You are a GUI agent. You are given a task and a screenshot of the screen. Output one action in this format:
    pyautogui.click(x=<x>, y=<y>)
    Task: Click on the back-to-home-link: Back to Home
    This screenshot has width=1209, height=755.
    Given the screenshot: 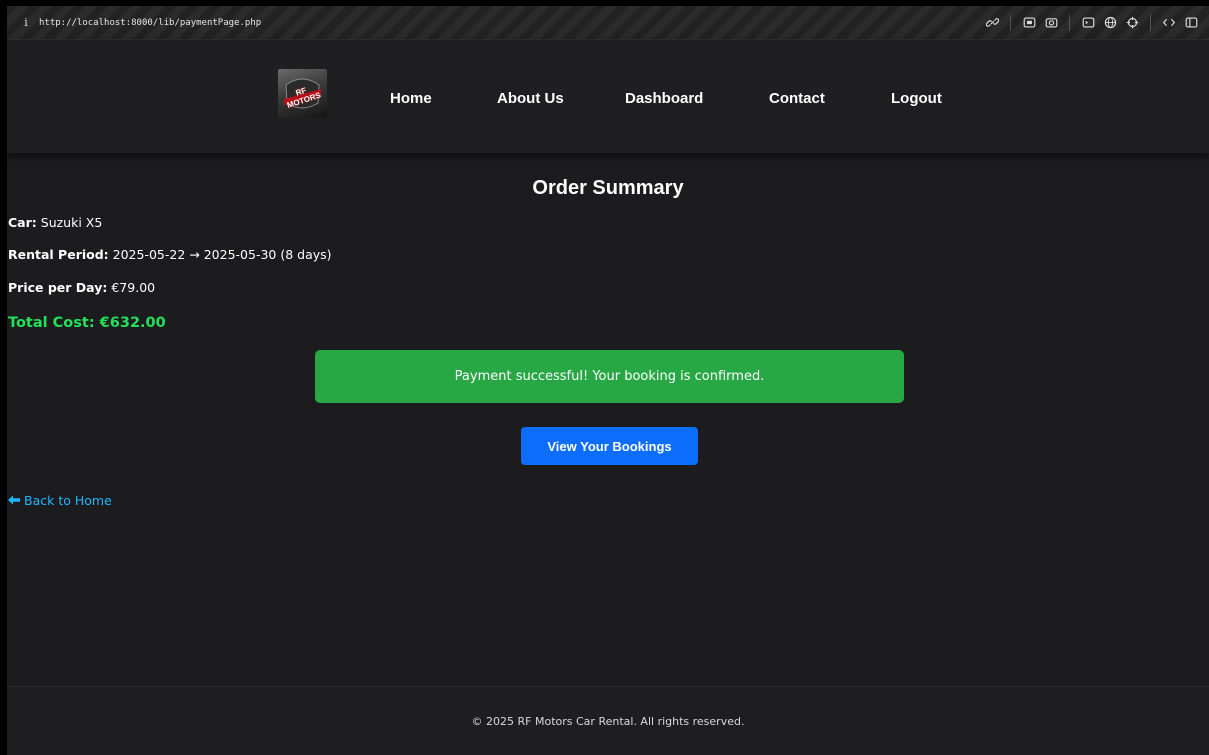 What is the action you would take?
    pyautogui.click(x=60, y=500)
    